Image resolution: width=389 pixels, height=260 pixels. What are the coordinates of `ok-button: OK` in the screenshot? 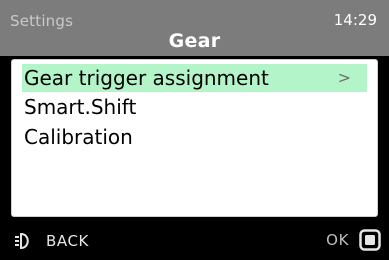 It's located at (353, 240).